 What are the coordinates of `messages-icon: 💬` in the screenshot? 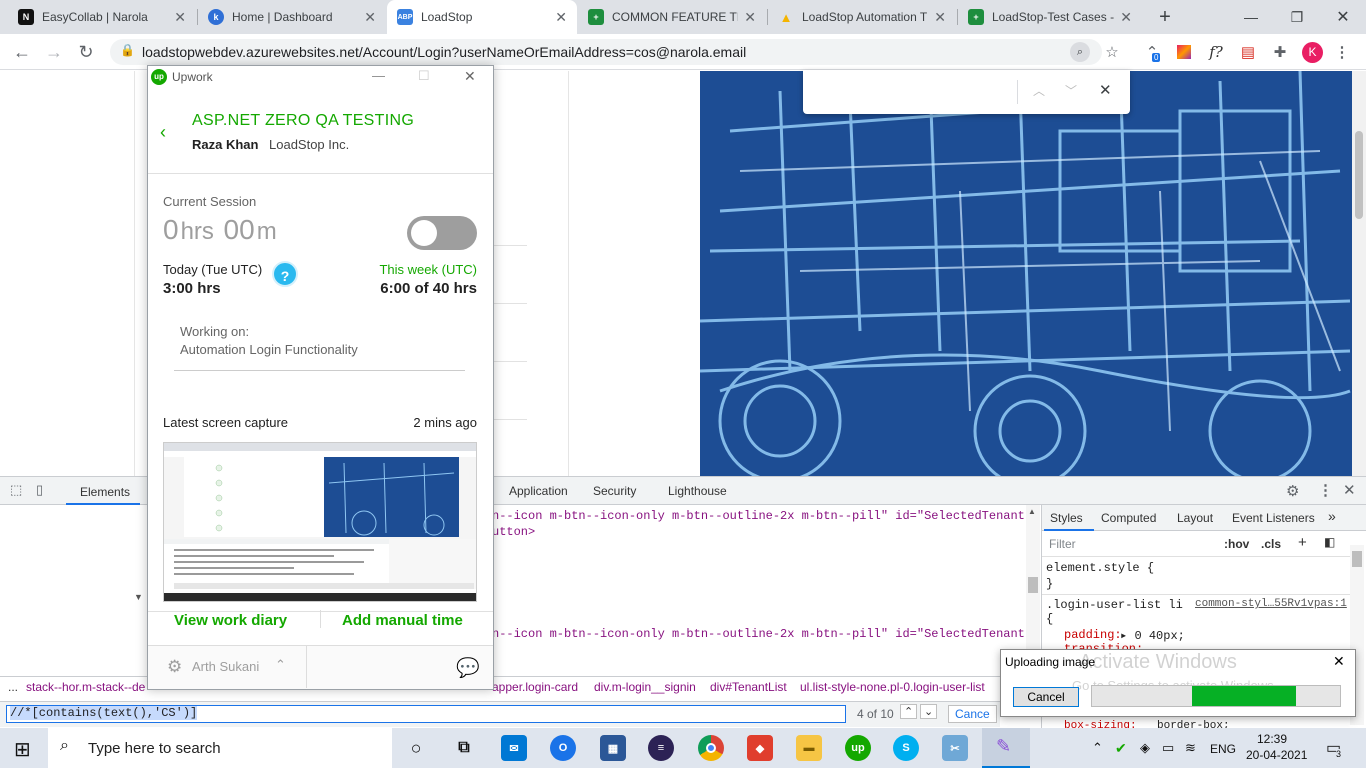 It's located at (468, 668).